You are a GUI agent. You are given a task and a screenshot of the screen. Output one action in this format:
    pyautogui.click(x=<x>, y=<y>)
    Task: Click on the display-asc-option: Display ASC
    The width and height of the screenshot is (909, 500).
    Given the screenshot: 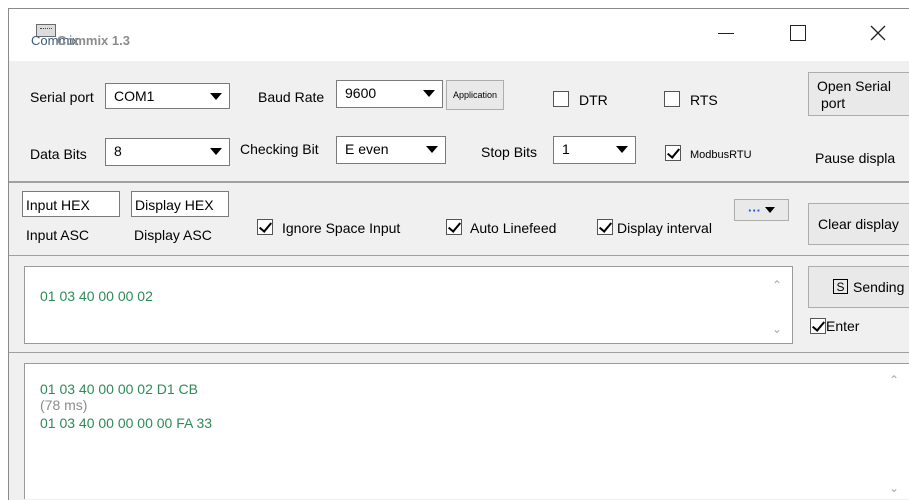 What is the action you would take?
    pyautogui.click(x=173, y=235)
    